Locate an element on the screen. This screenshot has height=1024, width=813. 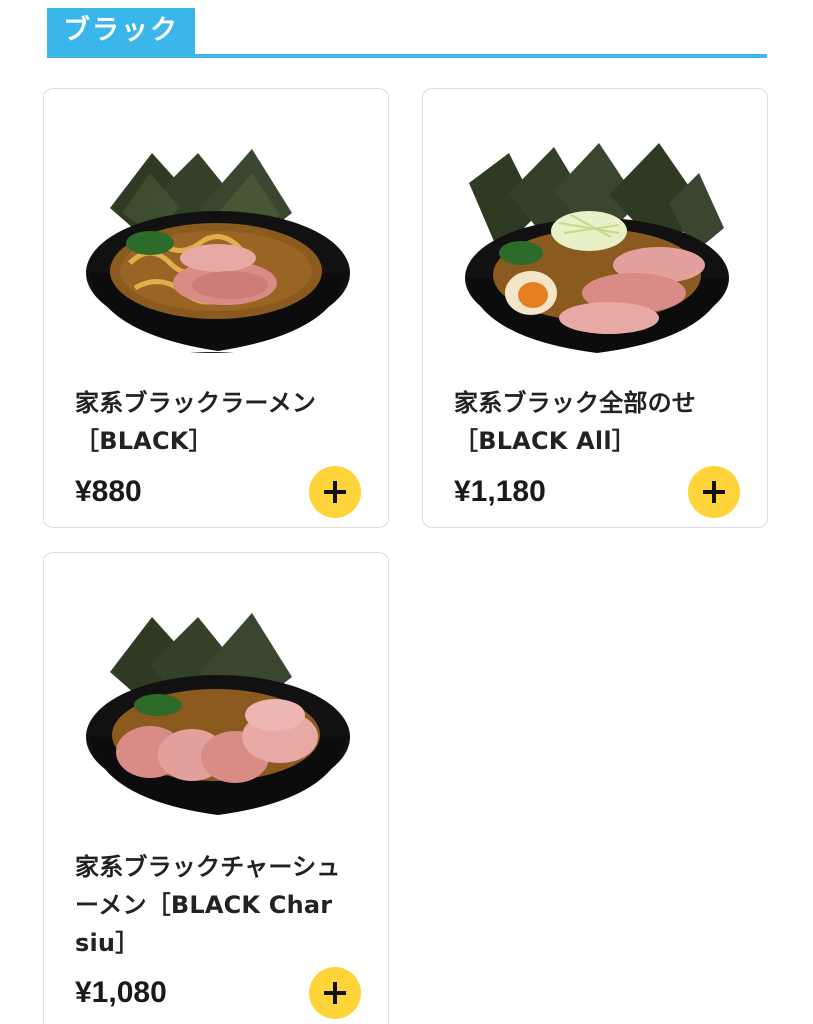
menu-item-name: 家系ブラックラーメン ［BLACK］ is located at coordinates (196, 422).